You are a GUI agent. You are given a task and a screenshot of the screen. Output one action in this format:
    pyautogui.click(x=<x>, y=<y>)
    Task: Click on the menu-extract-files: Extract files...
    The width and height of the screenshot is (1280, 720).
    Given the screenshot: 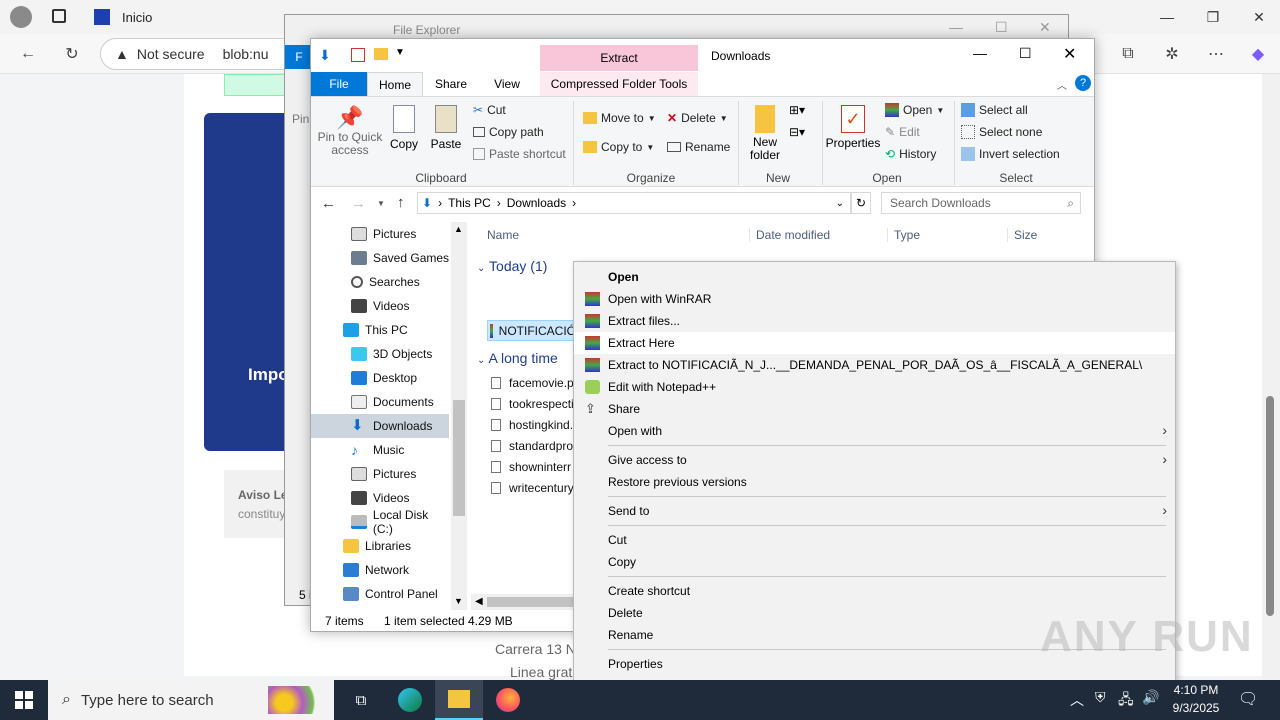 What is the action you would take?
    pyautogui.click(x=874, y=321)
    